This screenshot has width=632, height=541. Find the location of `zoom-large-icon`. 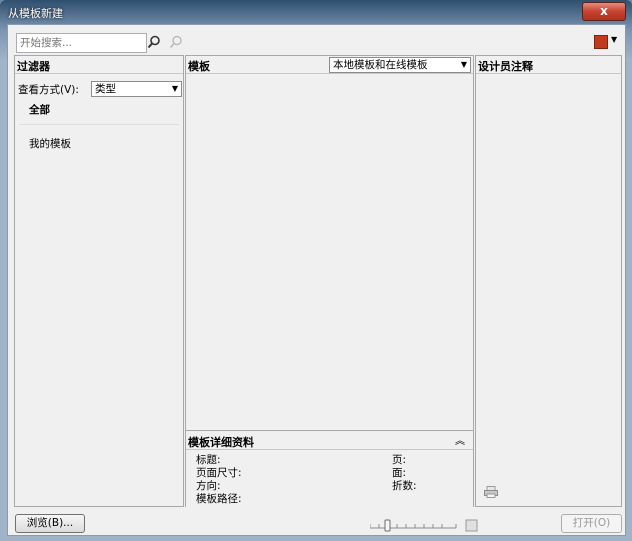

zoom-large-icon is located at coordinates (471, 525).